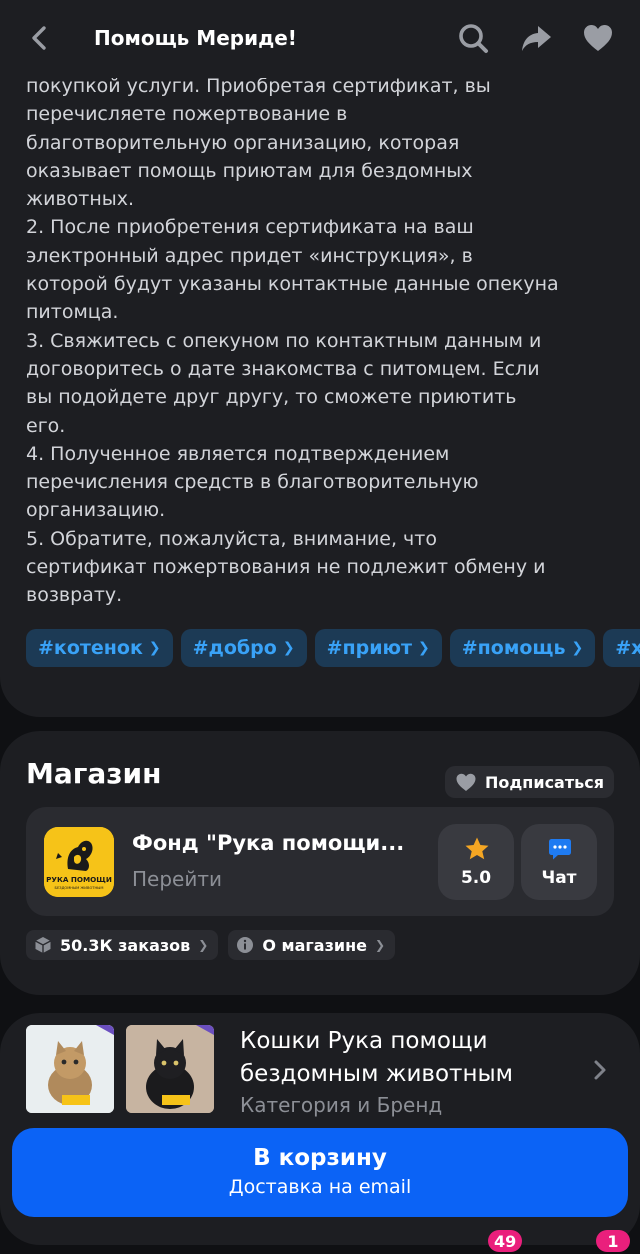 The width and height of the screenshot is (640, 1254). Describe the element at coordinates (79, 879) in the screenshot. I see `logo-text: РУКА ПОМОЩИ` at that location.